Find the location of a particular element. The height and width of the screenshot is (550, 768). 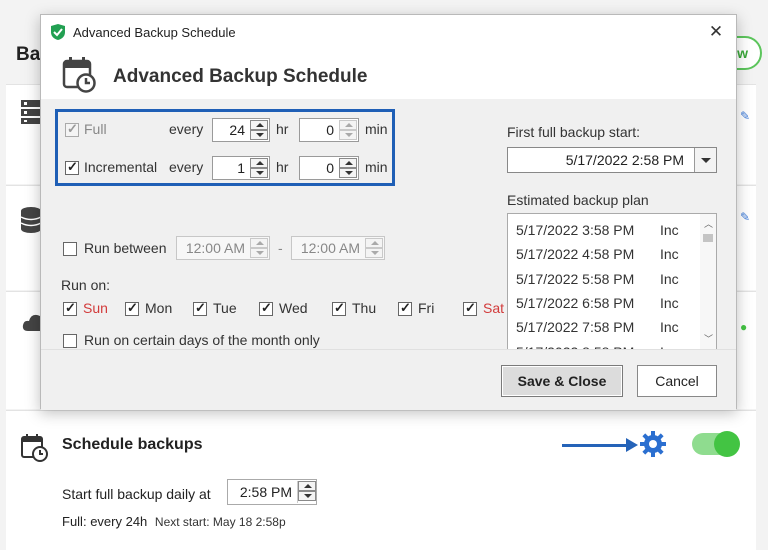

full-minutes-value: 0 is located at coordinates (330, 130).